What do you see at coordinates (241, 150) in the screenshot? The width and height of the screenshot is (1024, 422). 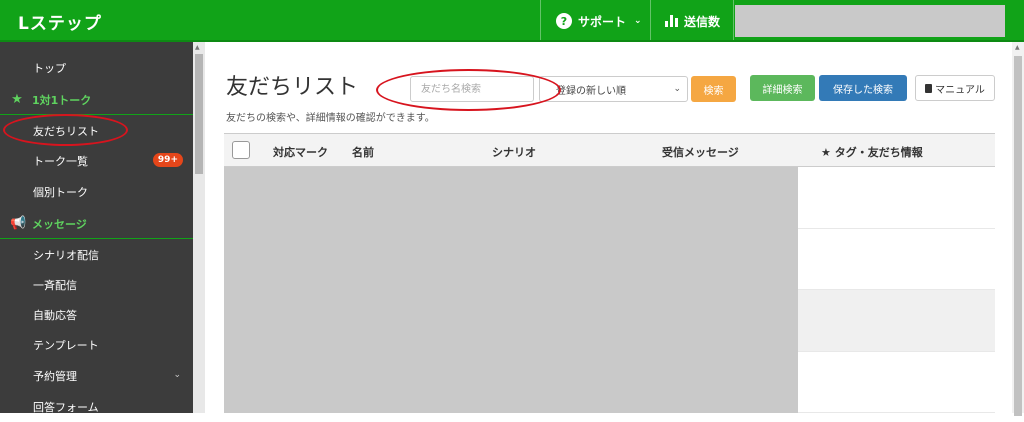 I see `select-all-checkbox` at bounding box center [241, 150].